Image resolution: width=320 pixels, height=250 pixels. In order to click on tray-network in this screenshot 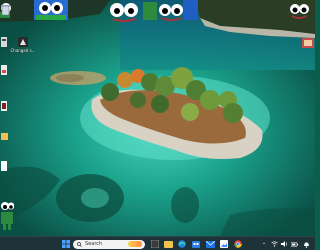, I will do `click(274, 244)`.